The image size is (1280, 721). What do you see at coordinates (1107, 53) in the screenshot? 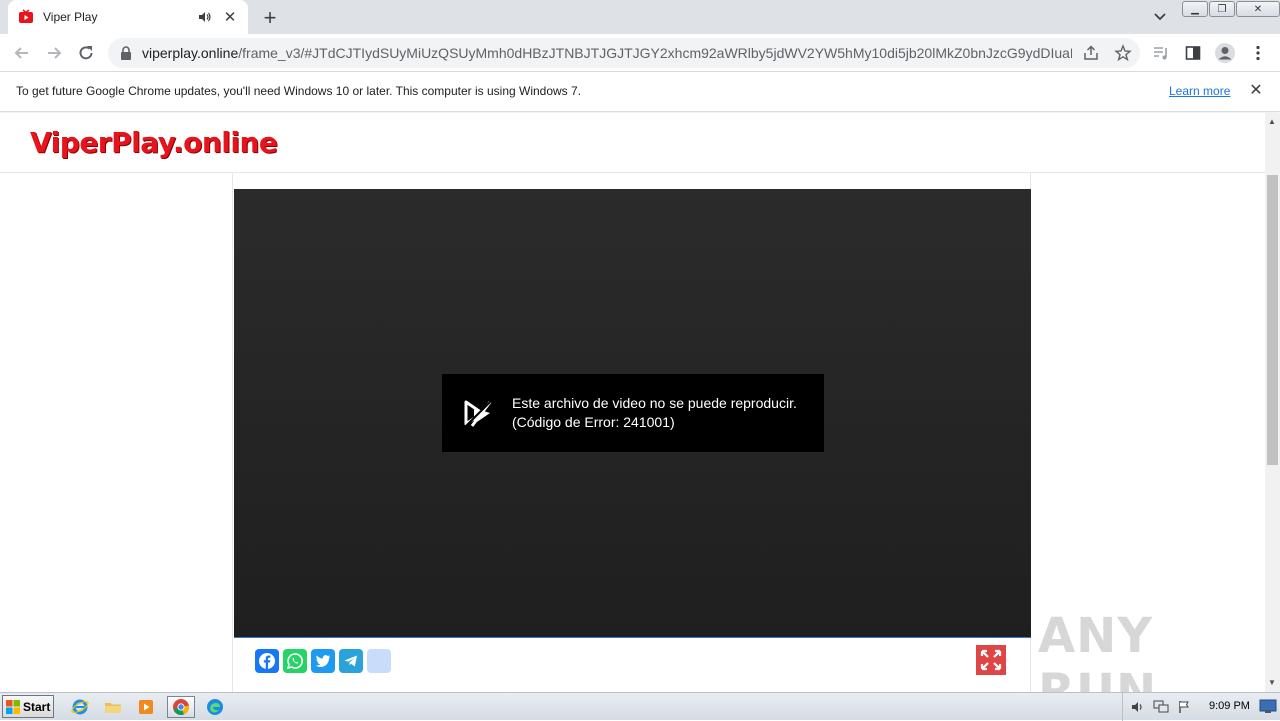
I see `omnibox-actions` at bounding box center [1107, 53].